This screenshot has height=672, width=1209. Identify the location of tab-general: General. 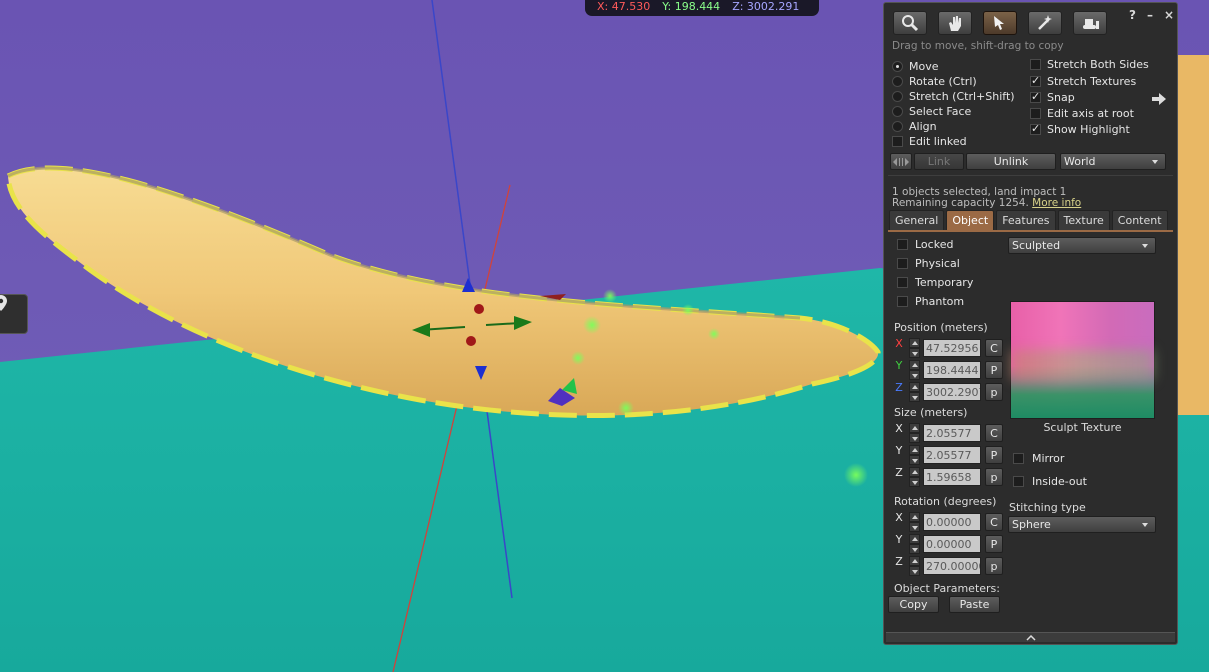
(917, 220).